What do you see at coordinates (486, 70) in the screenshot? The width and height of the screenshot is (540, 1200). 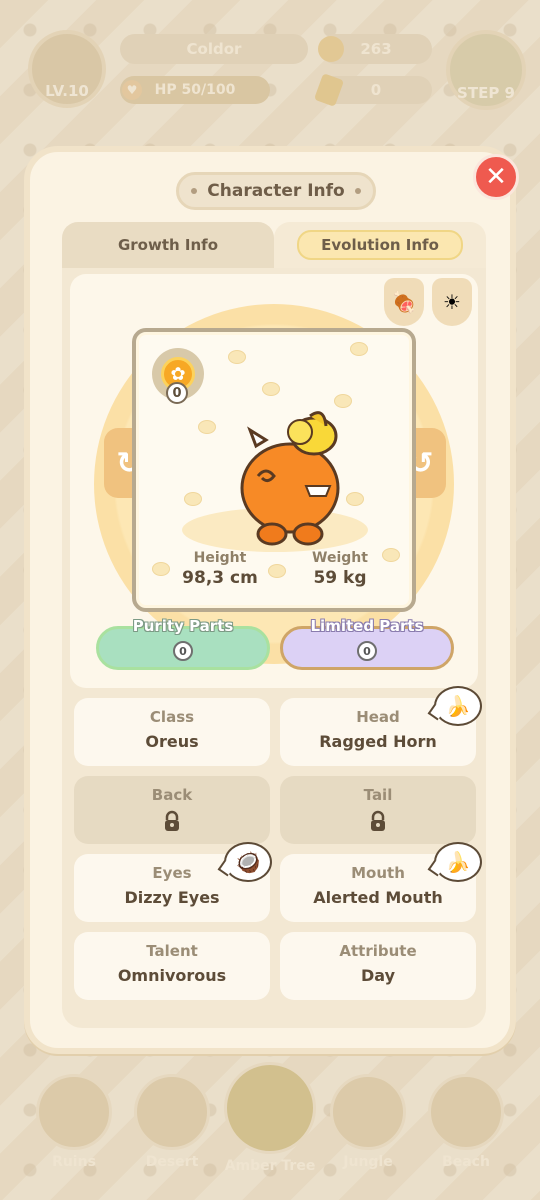 I see `step-badge: STEP 9` at bounding box center [486, 70].